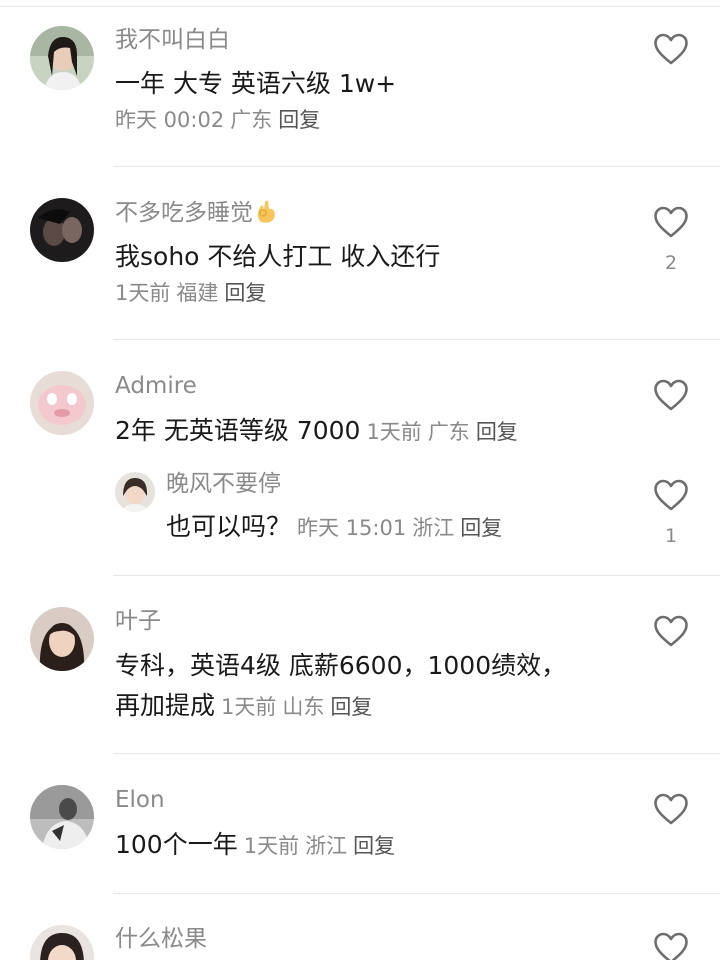  I want to click on comment-username: 不多吃多睡觉, so click(196, 213).